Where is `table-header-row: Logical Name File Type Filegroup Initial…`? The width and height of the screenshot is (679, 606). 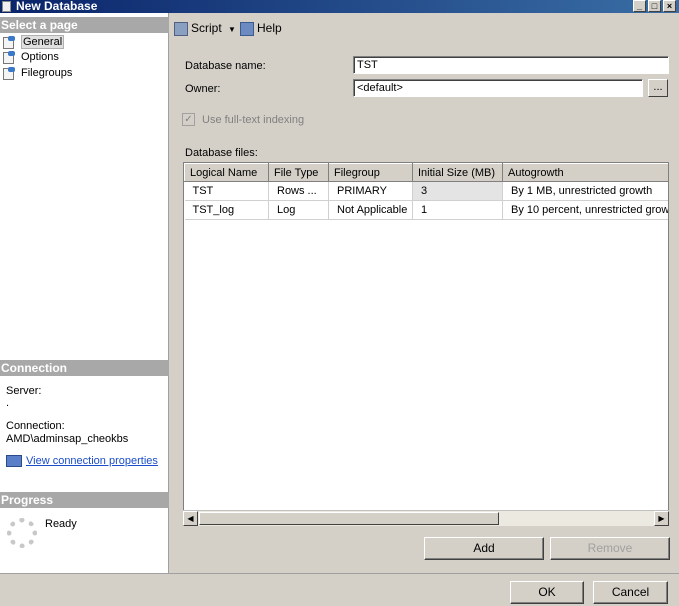
table-header-row: Logical Name File Type Filegroup Initial… is located at coordinates (426, 172).